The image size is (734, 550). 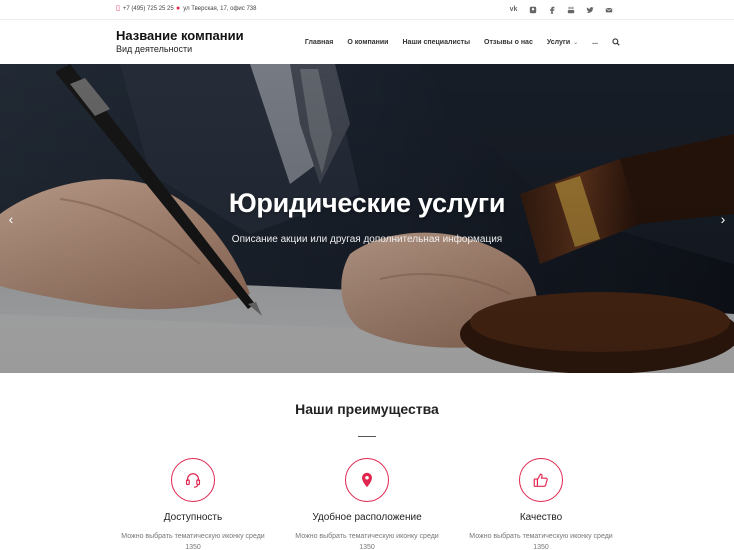 I want to click on nav-item-specialists: Наши специалисты, so click(x=436, y=42).